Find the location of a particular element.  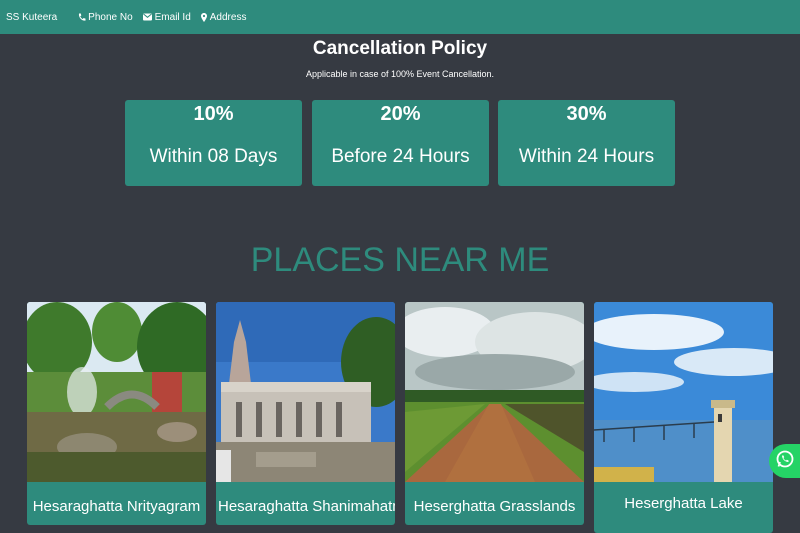

place-card-grasslands: Heserghatta Grasslands is located at coordinates (494, 413).